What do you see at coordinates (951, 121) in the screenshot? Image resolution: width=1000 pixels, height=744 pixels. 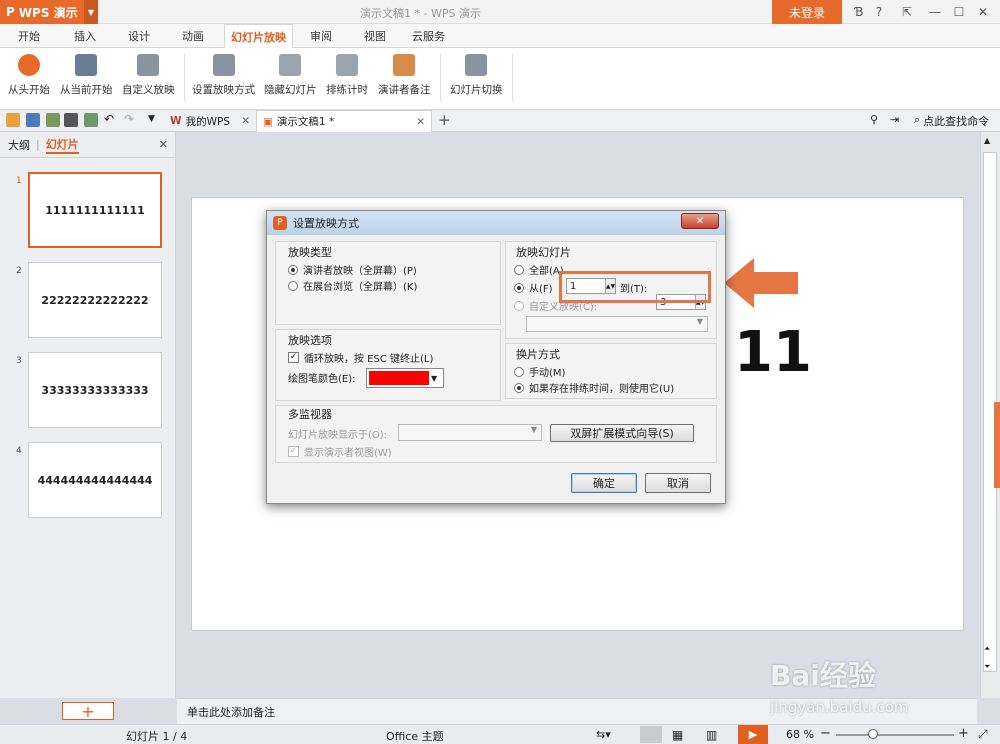 I see `command-search: ⌕ 点此查找命令` at bounding box center [951, 121].